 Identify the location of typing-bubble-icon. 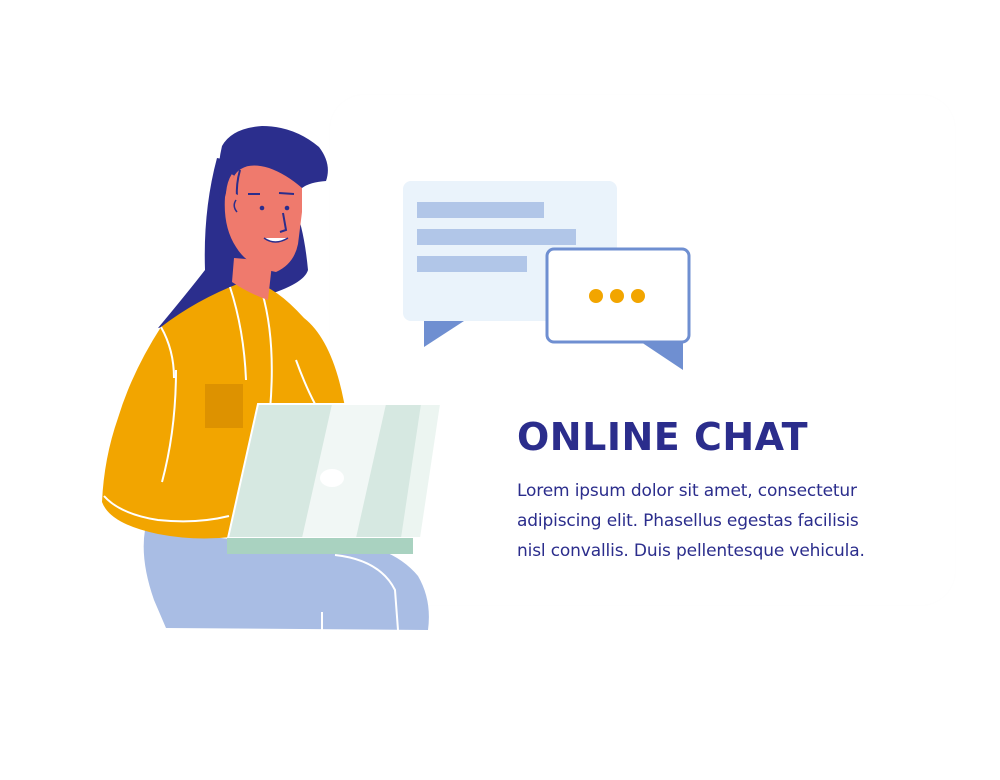
(618, 308).